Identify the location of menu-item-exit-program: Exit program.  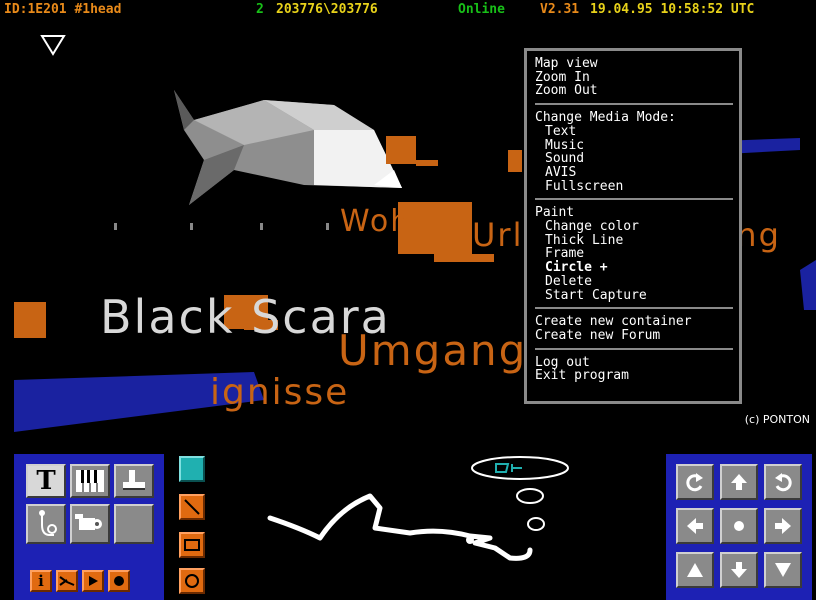
(634, 376).